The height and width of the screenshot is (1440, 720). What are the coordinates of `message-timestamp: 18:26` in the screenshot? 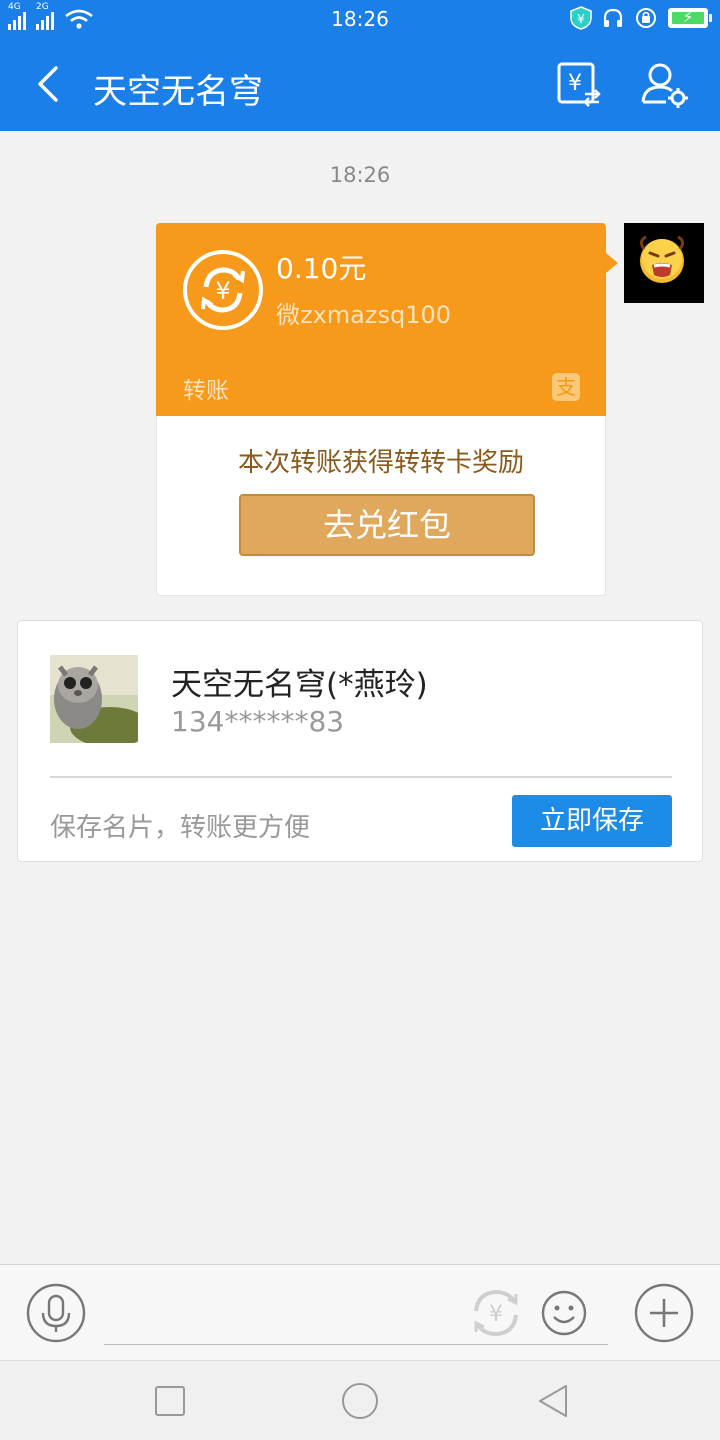 It's located at (360, 175).